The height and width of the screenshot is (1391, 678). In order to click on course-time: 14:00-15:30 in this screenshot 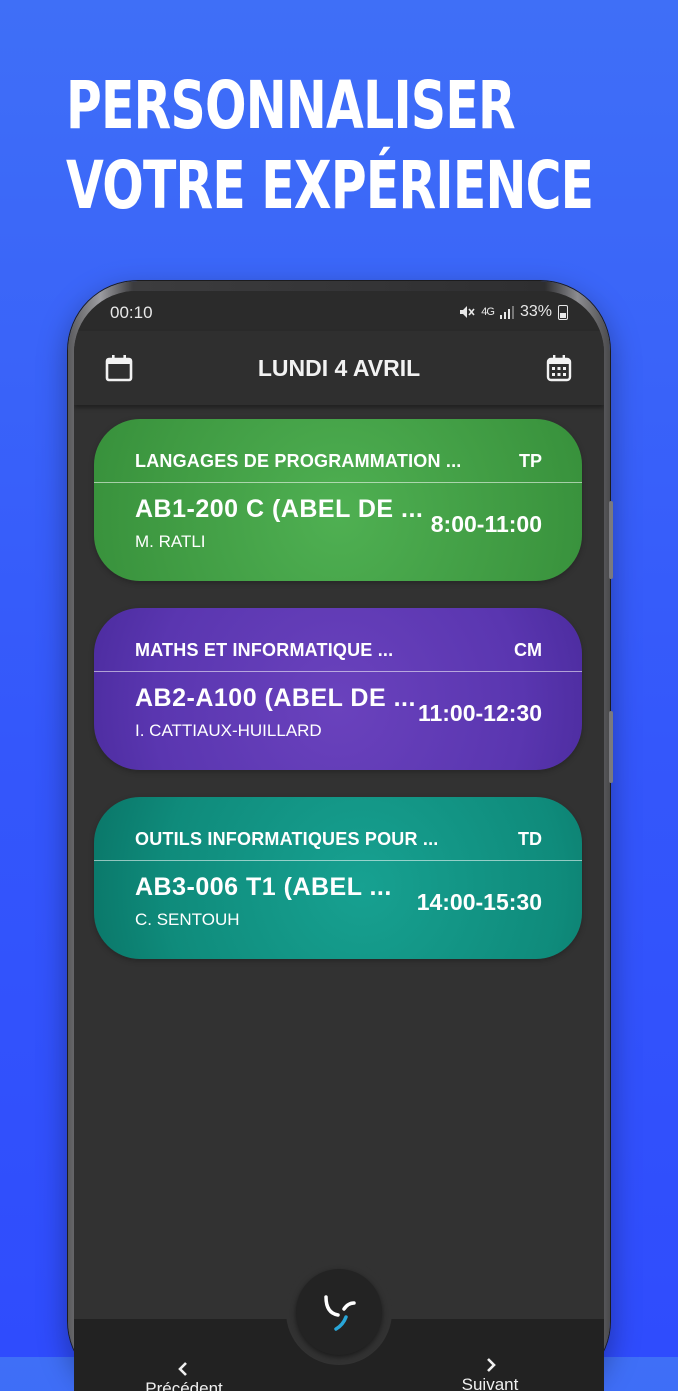, I will do `click(479, 902)`.